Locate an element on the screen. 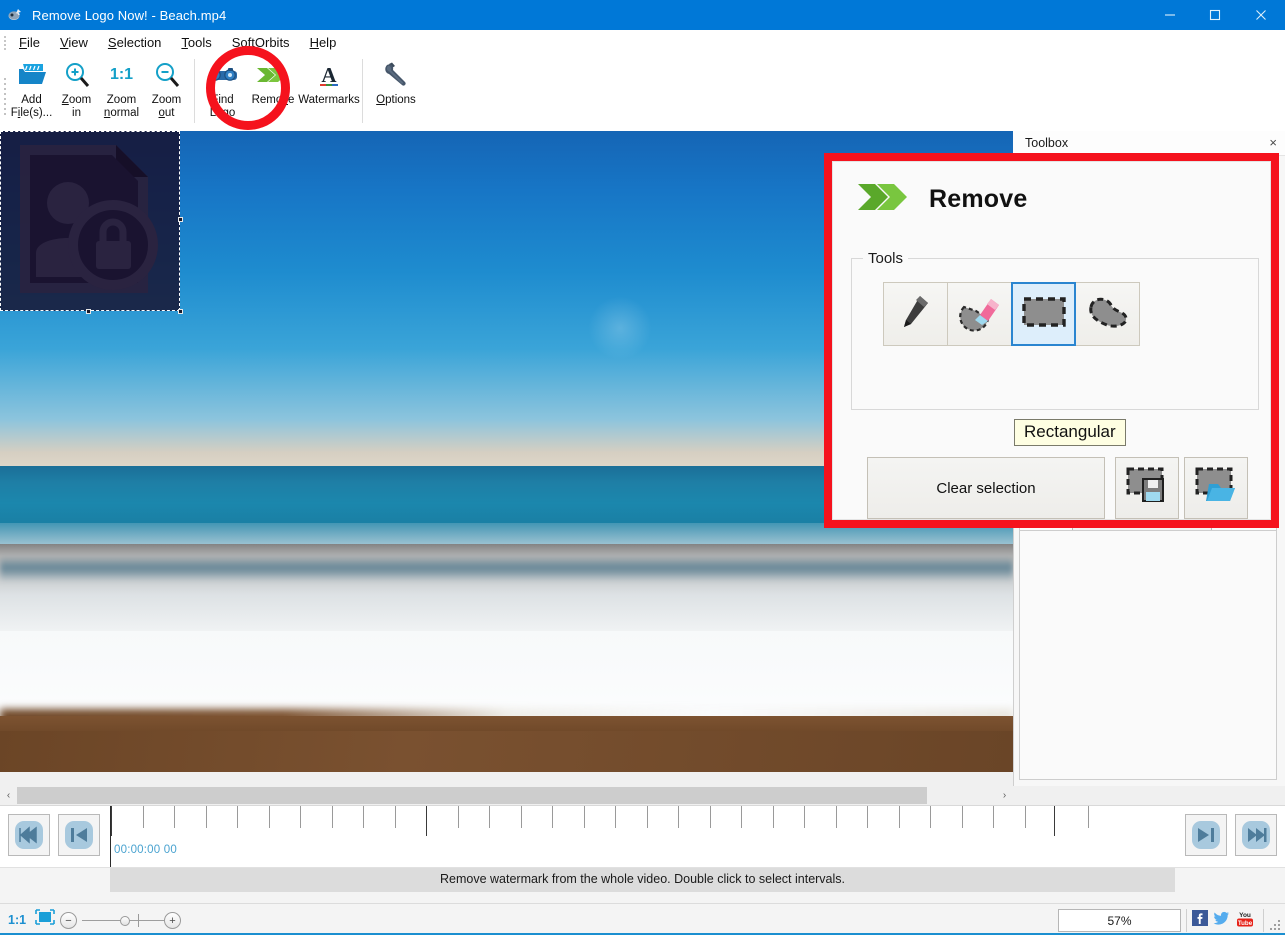 The image size is (1285, 935). eraser-tool-button is located at coordinates (979, 314).